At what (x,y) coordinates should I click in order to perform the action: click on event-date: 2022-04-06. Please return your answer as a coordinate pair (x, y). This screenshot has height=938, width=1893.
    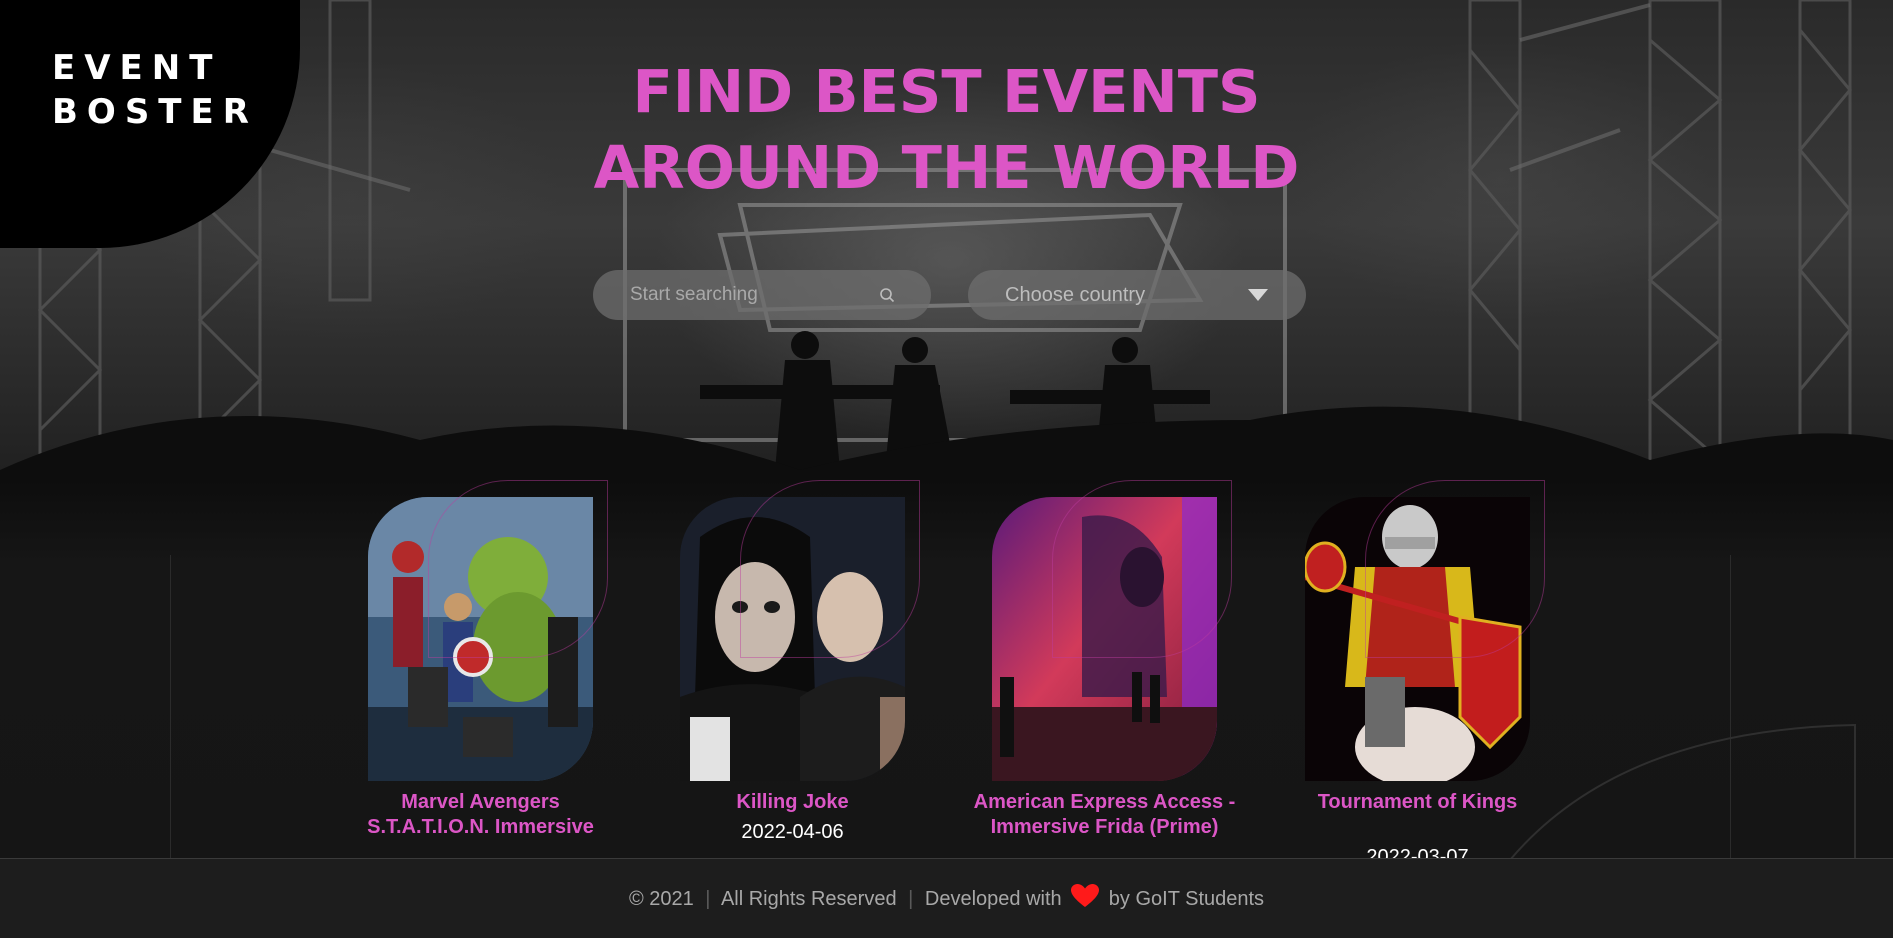
    Looking at the image, I should click on (792, 832).